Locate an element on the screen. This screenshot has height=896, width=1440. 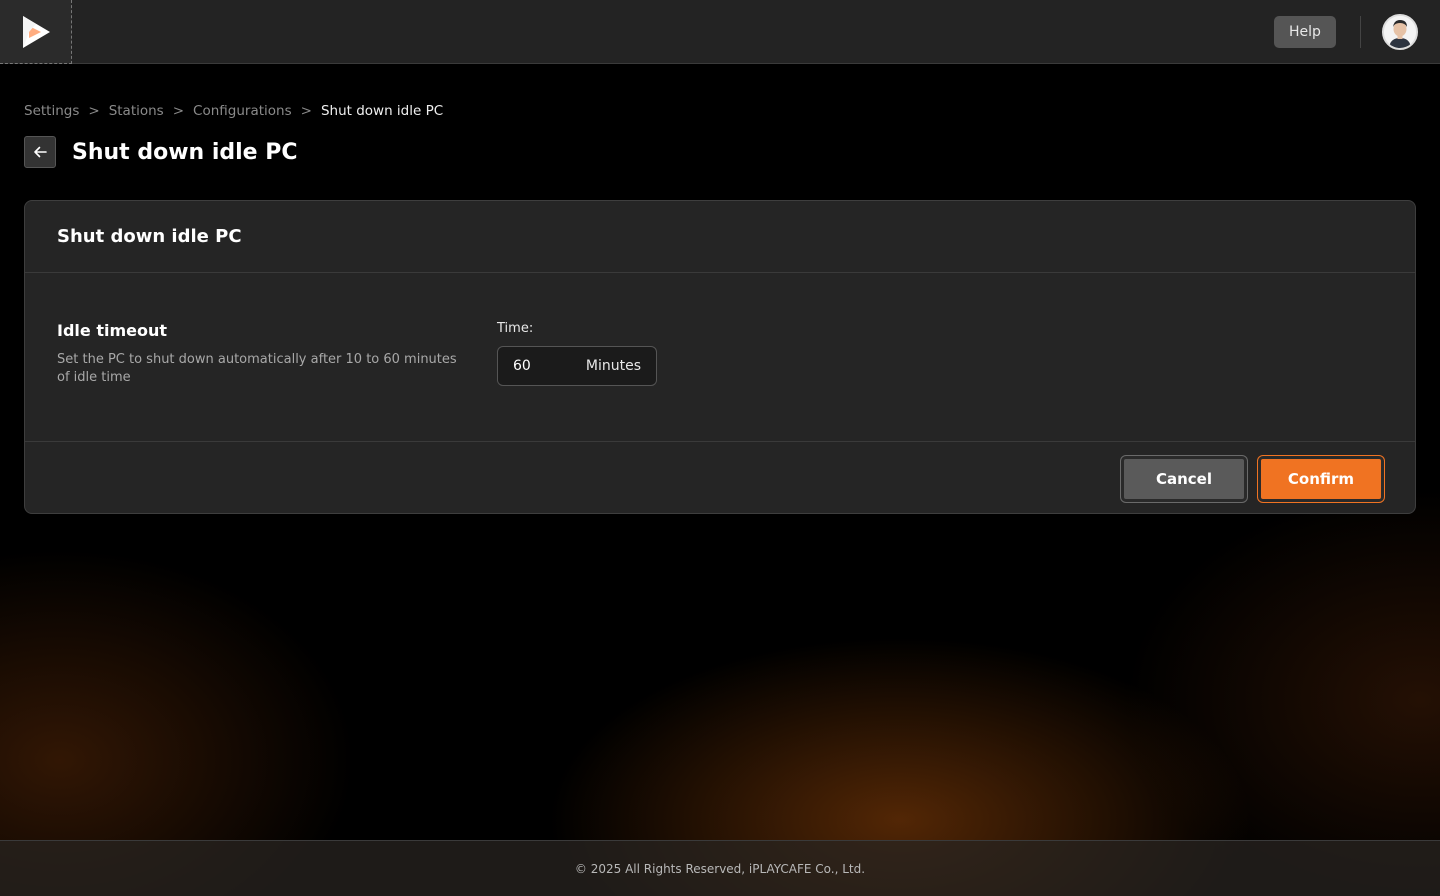
confirm-button: Confirm is located at coordinates (1321, 479).